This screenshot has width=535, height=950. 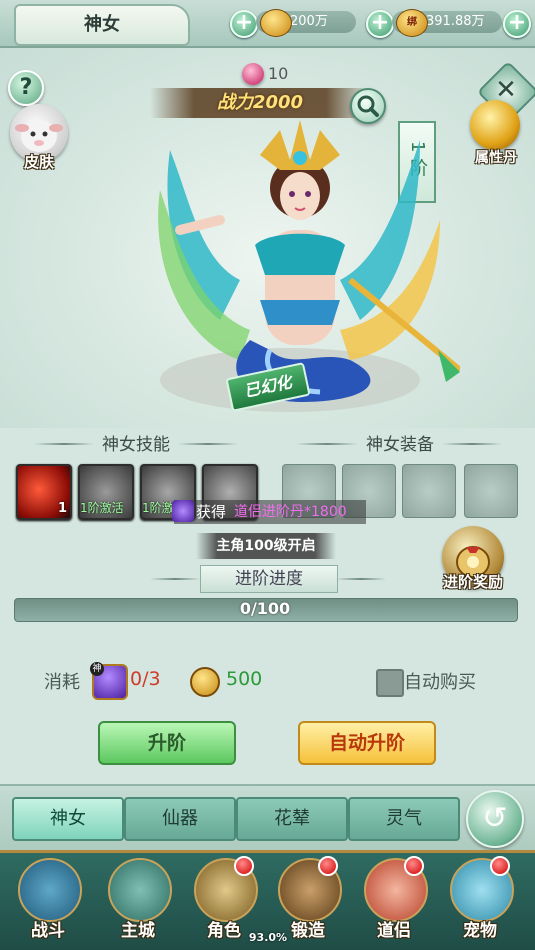 I want to click on help-button: ?, so click(x=26, y=88).